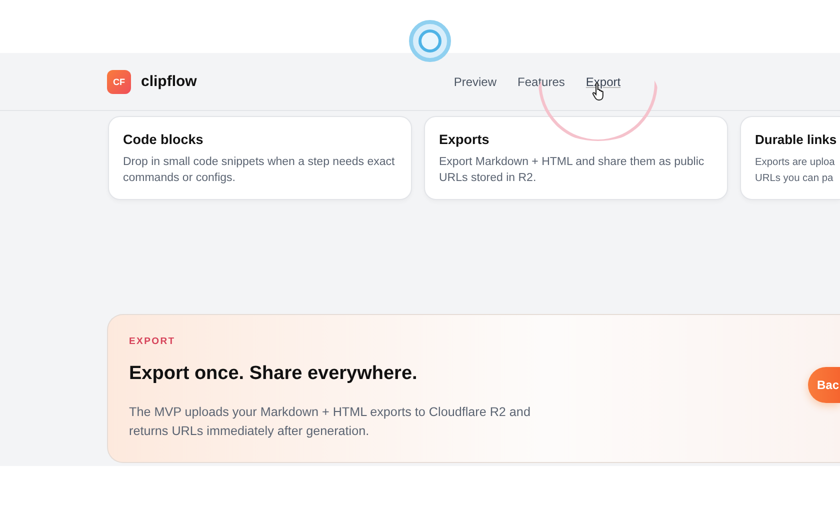 Image resolution: width=840 pixels, height=520 pixels. What do you see at coordinates (475, 81) in the screenshot?
I see `nav-link: Preview` at bounding box center [475, 81].